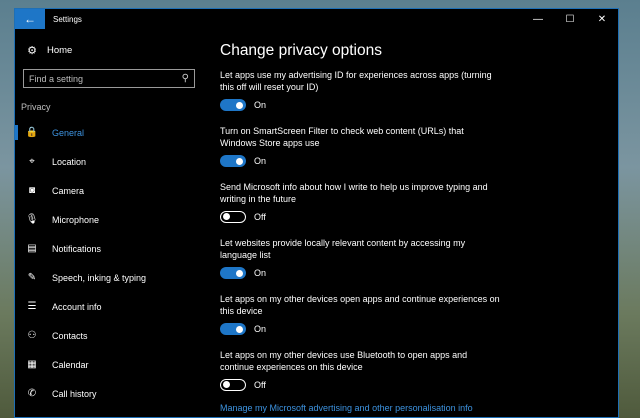  I want to click on search-box: Find a setting ⚲, so click(109, 78).